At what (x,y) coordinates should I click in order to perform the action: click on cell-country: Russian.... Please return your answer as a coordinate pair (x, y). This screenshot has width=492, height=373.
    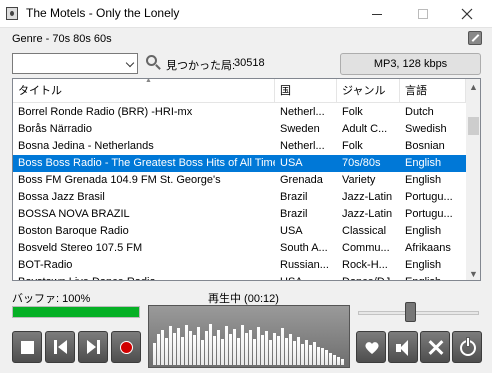
    Looking at the image, I should click on (304, 265).